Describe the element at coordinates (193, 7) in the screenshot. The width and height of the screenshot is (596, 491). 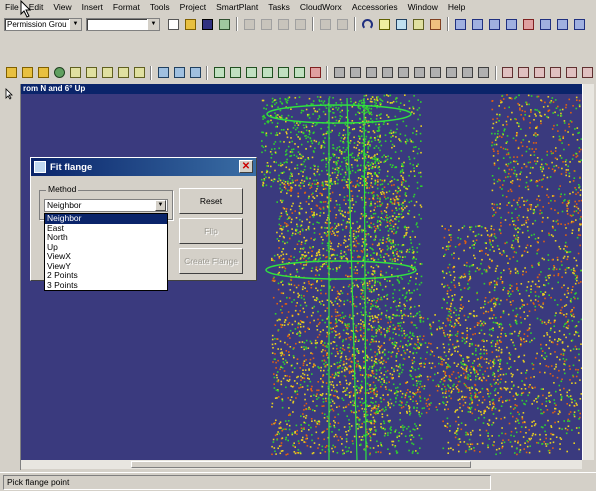
I see `menu-project: Project` at that location.